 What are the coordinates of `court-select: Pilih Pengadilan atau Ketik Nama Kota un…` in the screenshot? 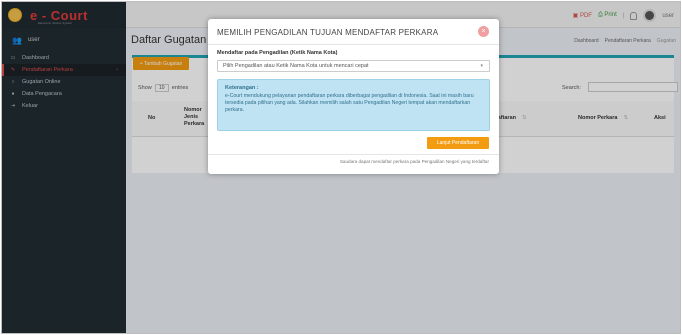 It's located at (353, 66).